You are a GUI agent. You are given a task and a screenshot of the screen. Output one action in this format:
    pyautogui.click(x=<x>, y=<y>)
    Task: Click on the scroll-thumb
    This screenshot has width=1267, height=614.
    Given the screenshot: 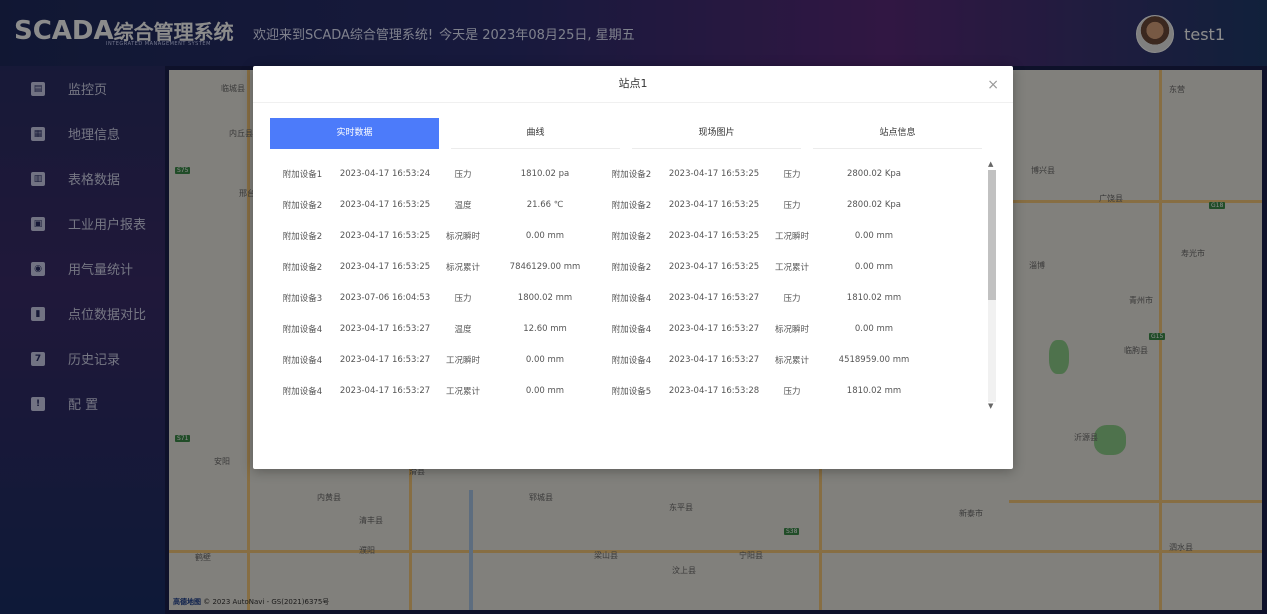 What is the action you would take?
    pyautogui.click(x=992, y=235)
    